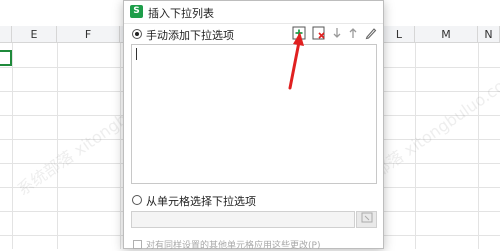 The image size is (500, 251). What do you see at coordinates (136, 11) in the screenshot?
I see `app-icon: S` at bounding box center [136, 11].